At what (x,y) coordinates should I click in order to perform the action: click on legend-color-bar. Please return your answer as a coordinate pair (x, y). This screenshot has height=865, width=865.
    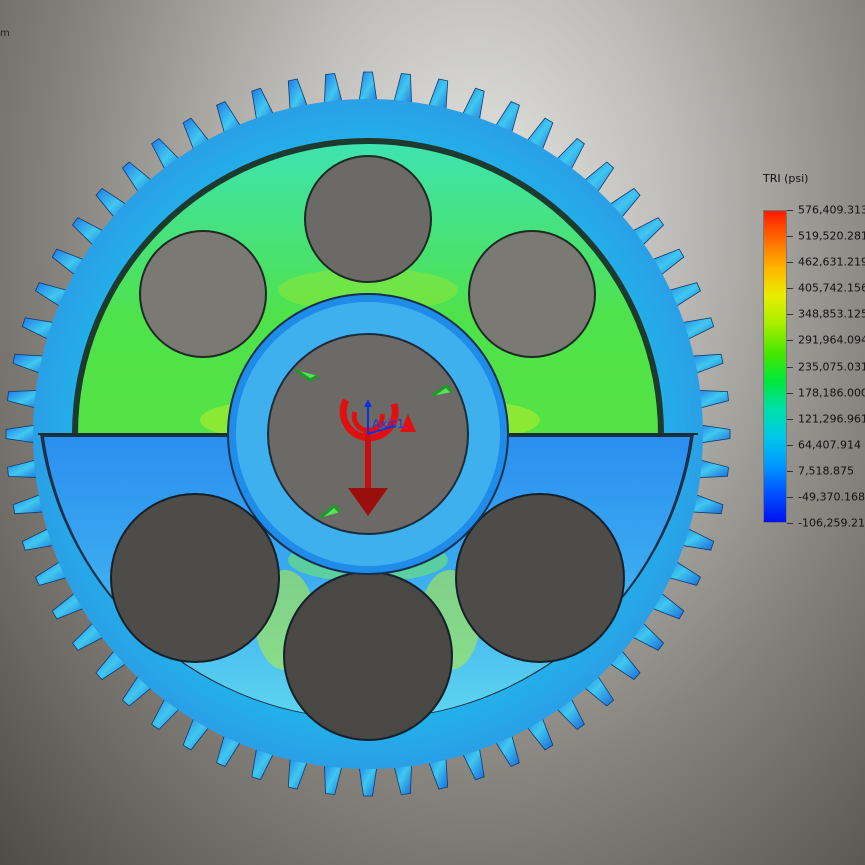
    Looking at the image, I should click on (775, 366).